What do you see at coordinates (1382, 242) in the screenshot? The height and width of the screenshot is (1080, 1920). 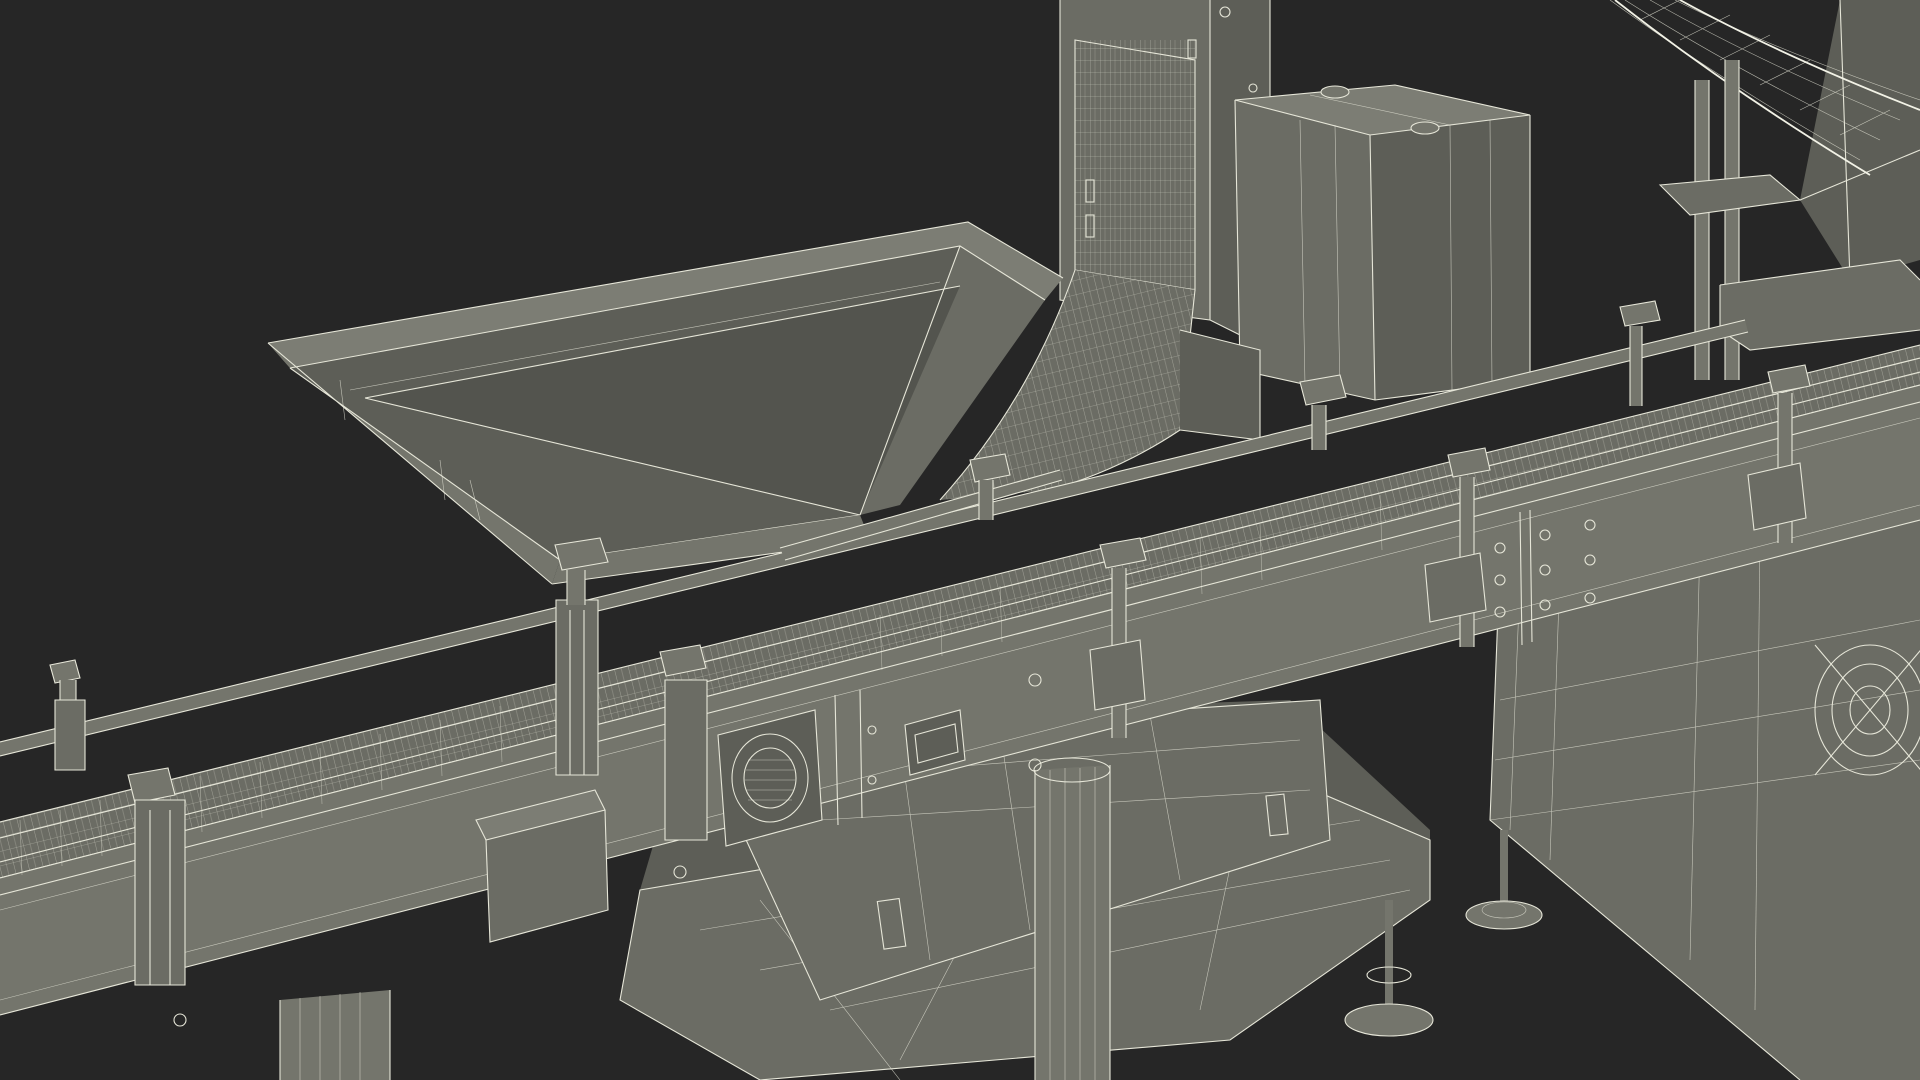 I see `motor-housing` at bounding box center [1382, 242].